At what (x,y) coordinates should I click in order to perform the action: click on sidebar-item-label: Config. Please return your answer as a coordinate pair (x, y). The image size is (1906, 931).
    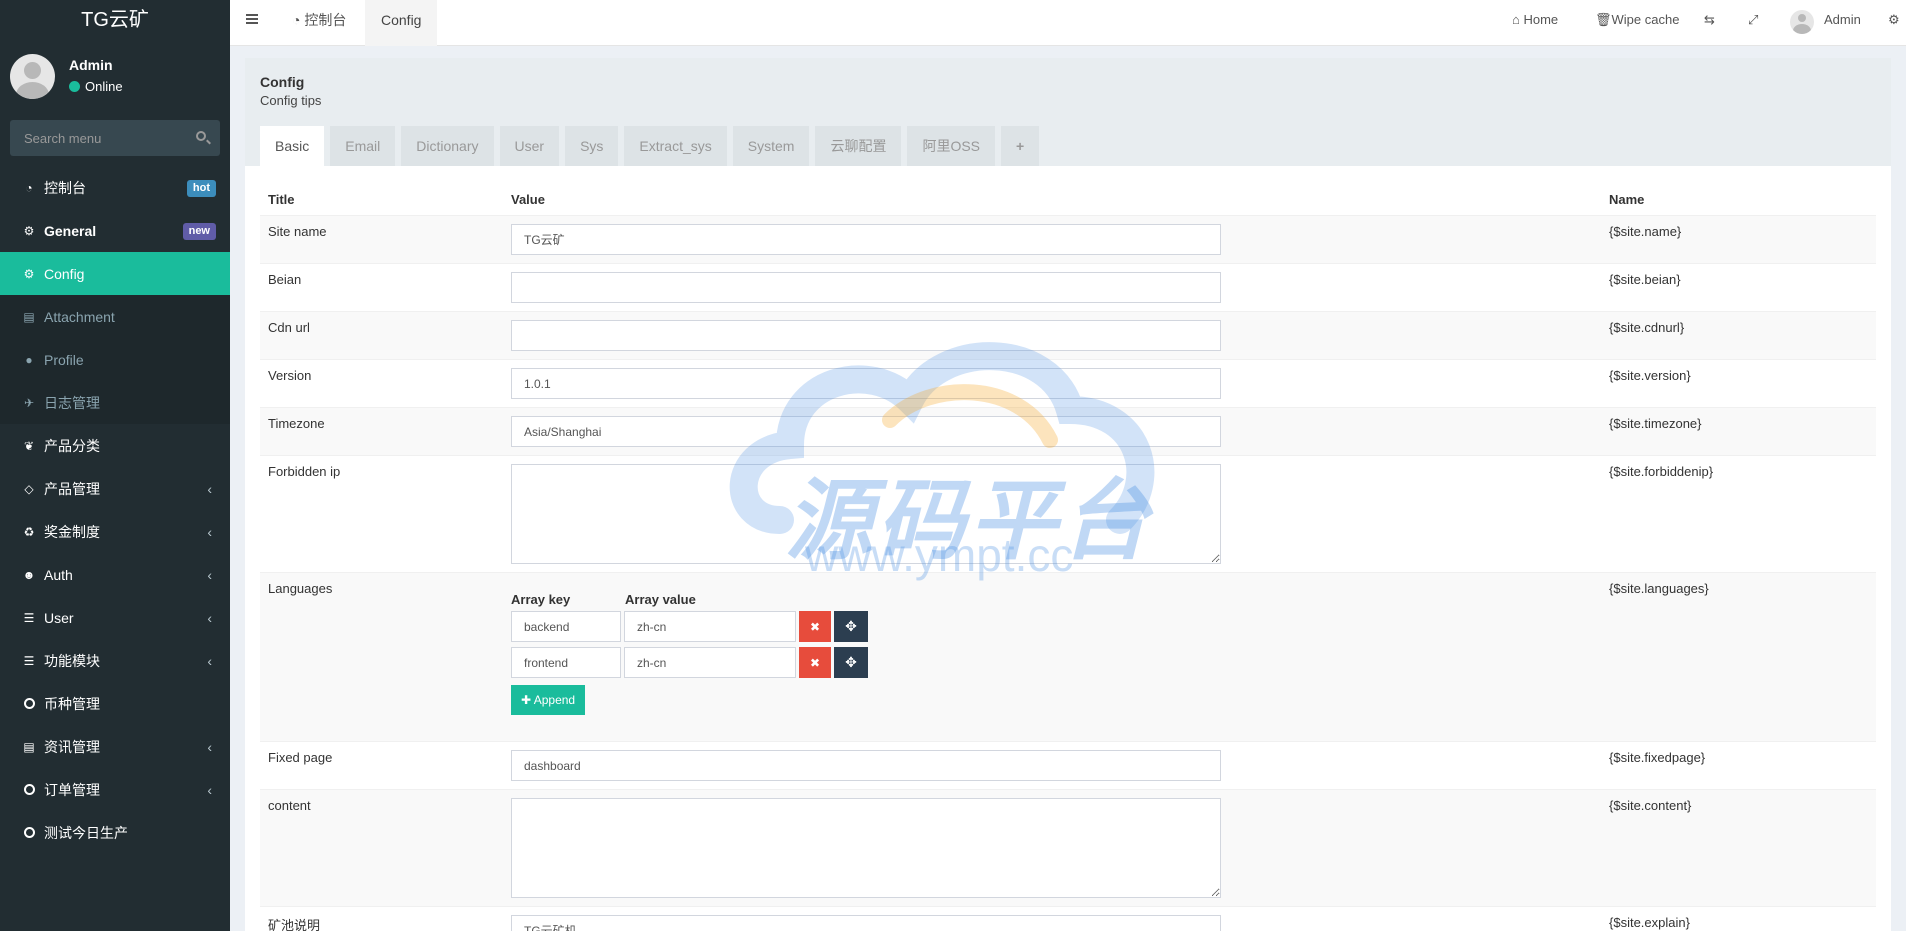
    Looking at the image, I should click on (64, 273).